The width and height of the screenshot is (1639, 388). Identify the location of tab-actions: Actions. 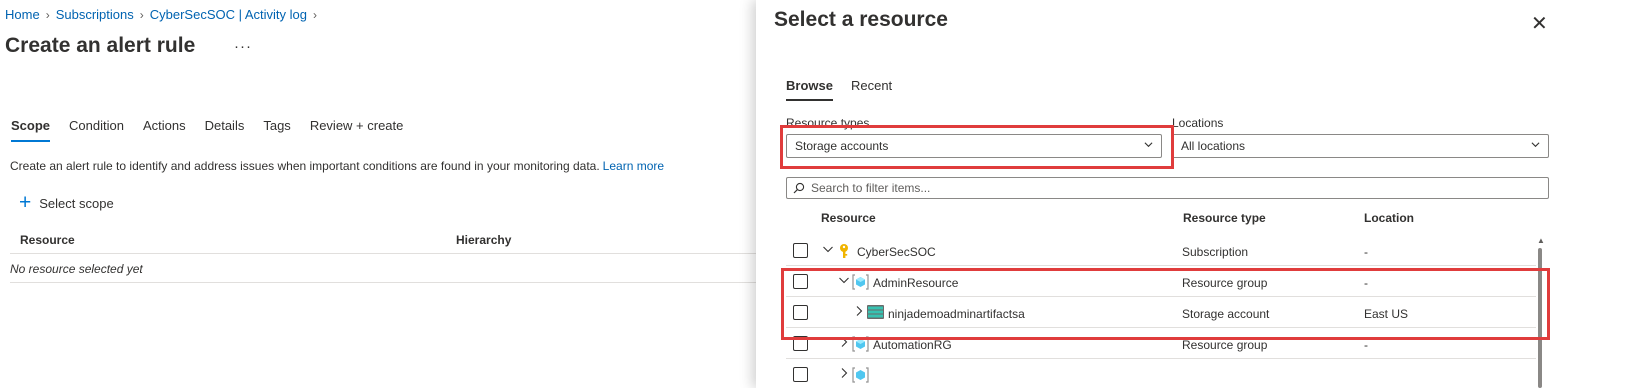
(164, 130).